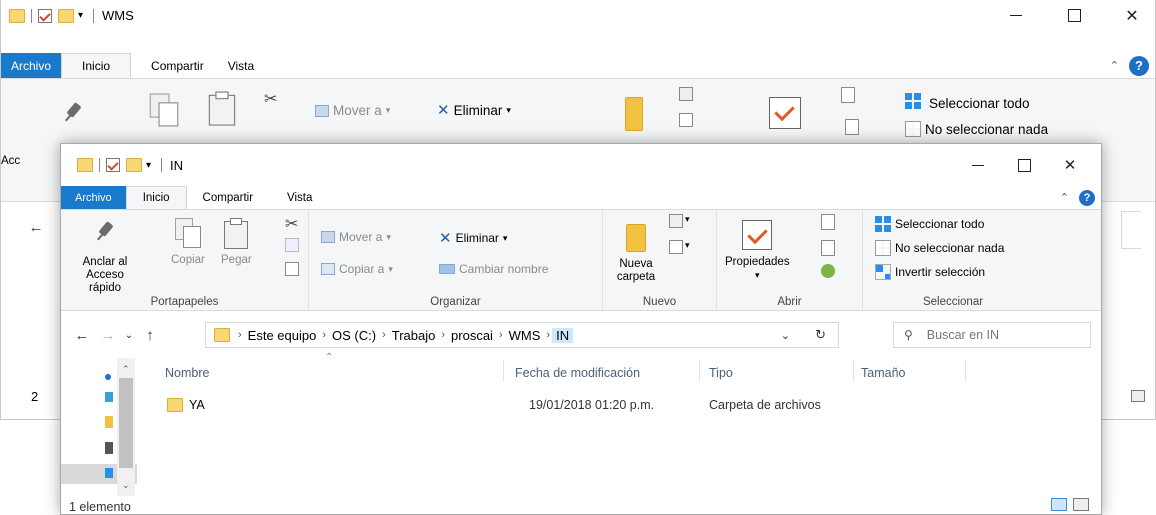 The width and height of the screenshot is (1156, 515). What do you see at coordinates (721, 373) in the screenshot?
I see `column-header-type: Tipo` at bounding box center [721, 373].